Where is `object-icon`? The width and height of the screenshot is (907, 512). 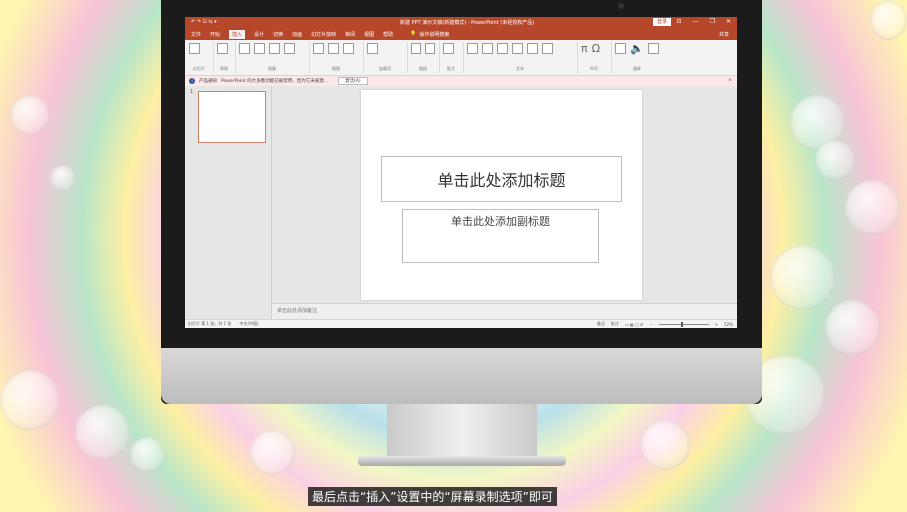
object-icon is located at coordinates (547, 48).